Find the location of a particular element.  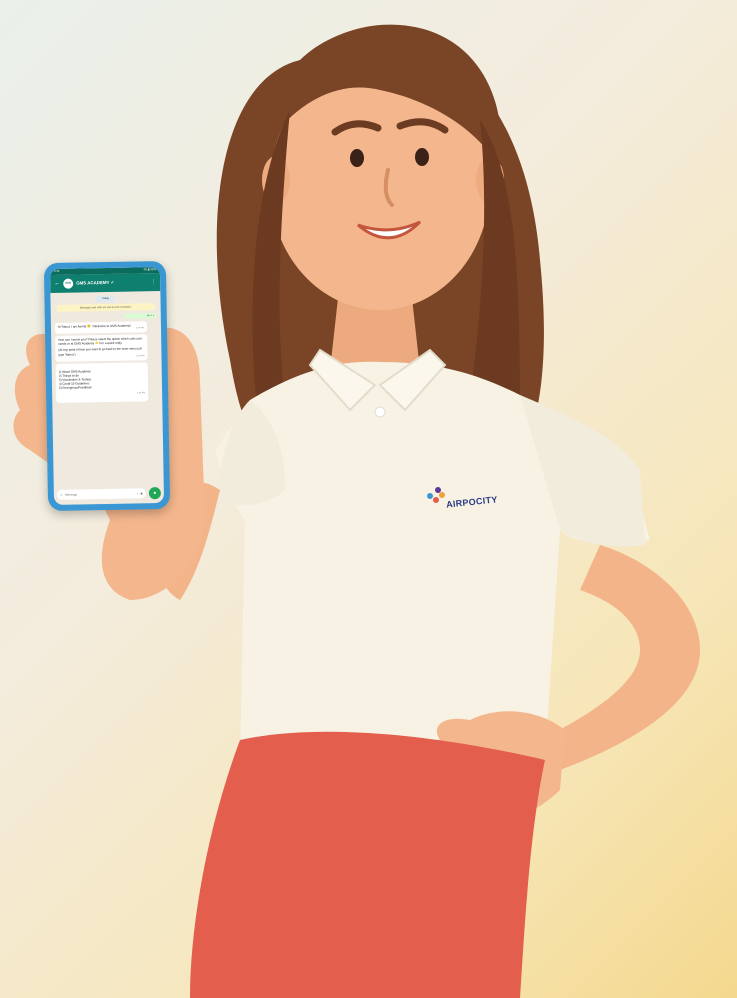

emoji-icon: ☺ is located at coordinates (61, 495).